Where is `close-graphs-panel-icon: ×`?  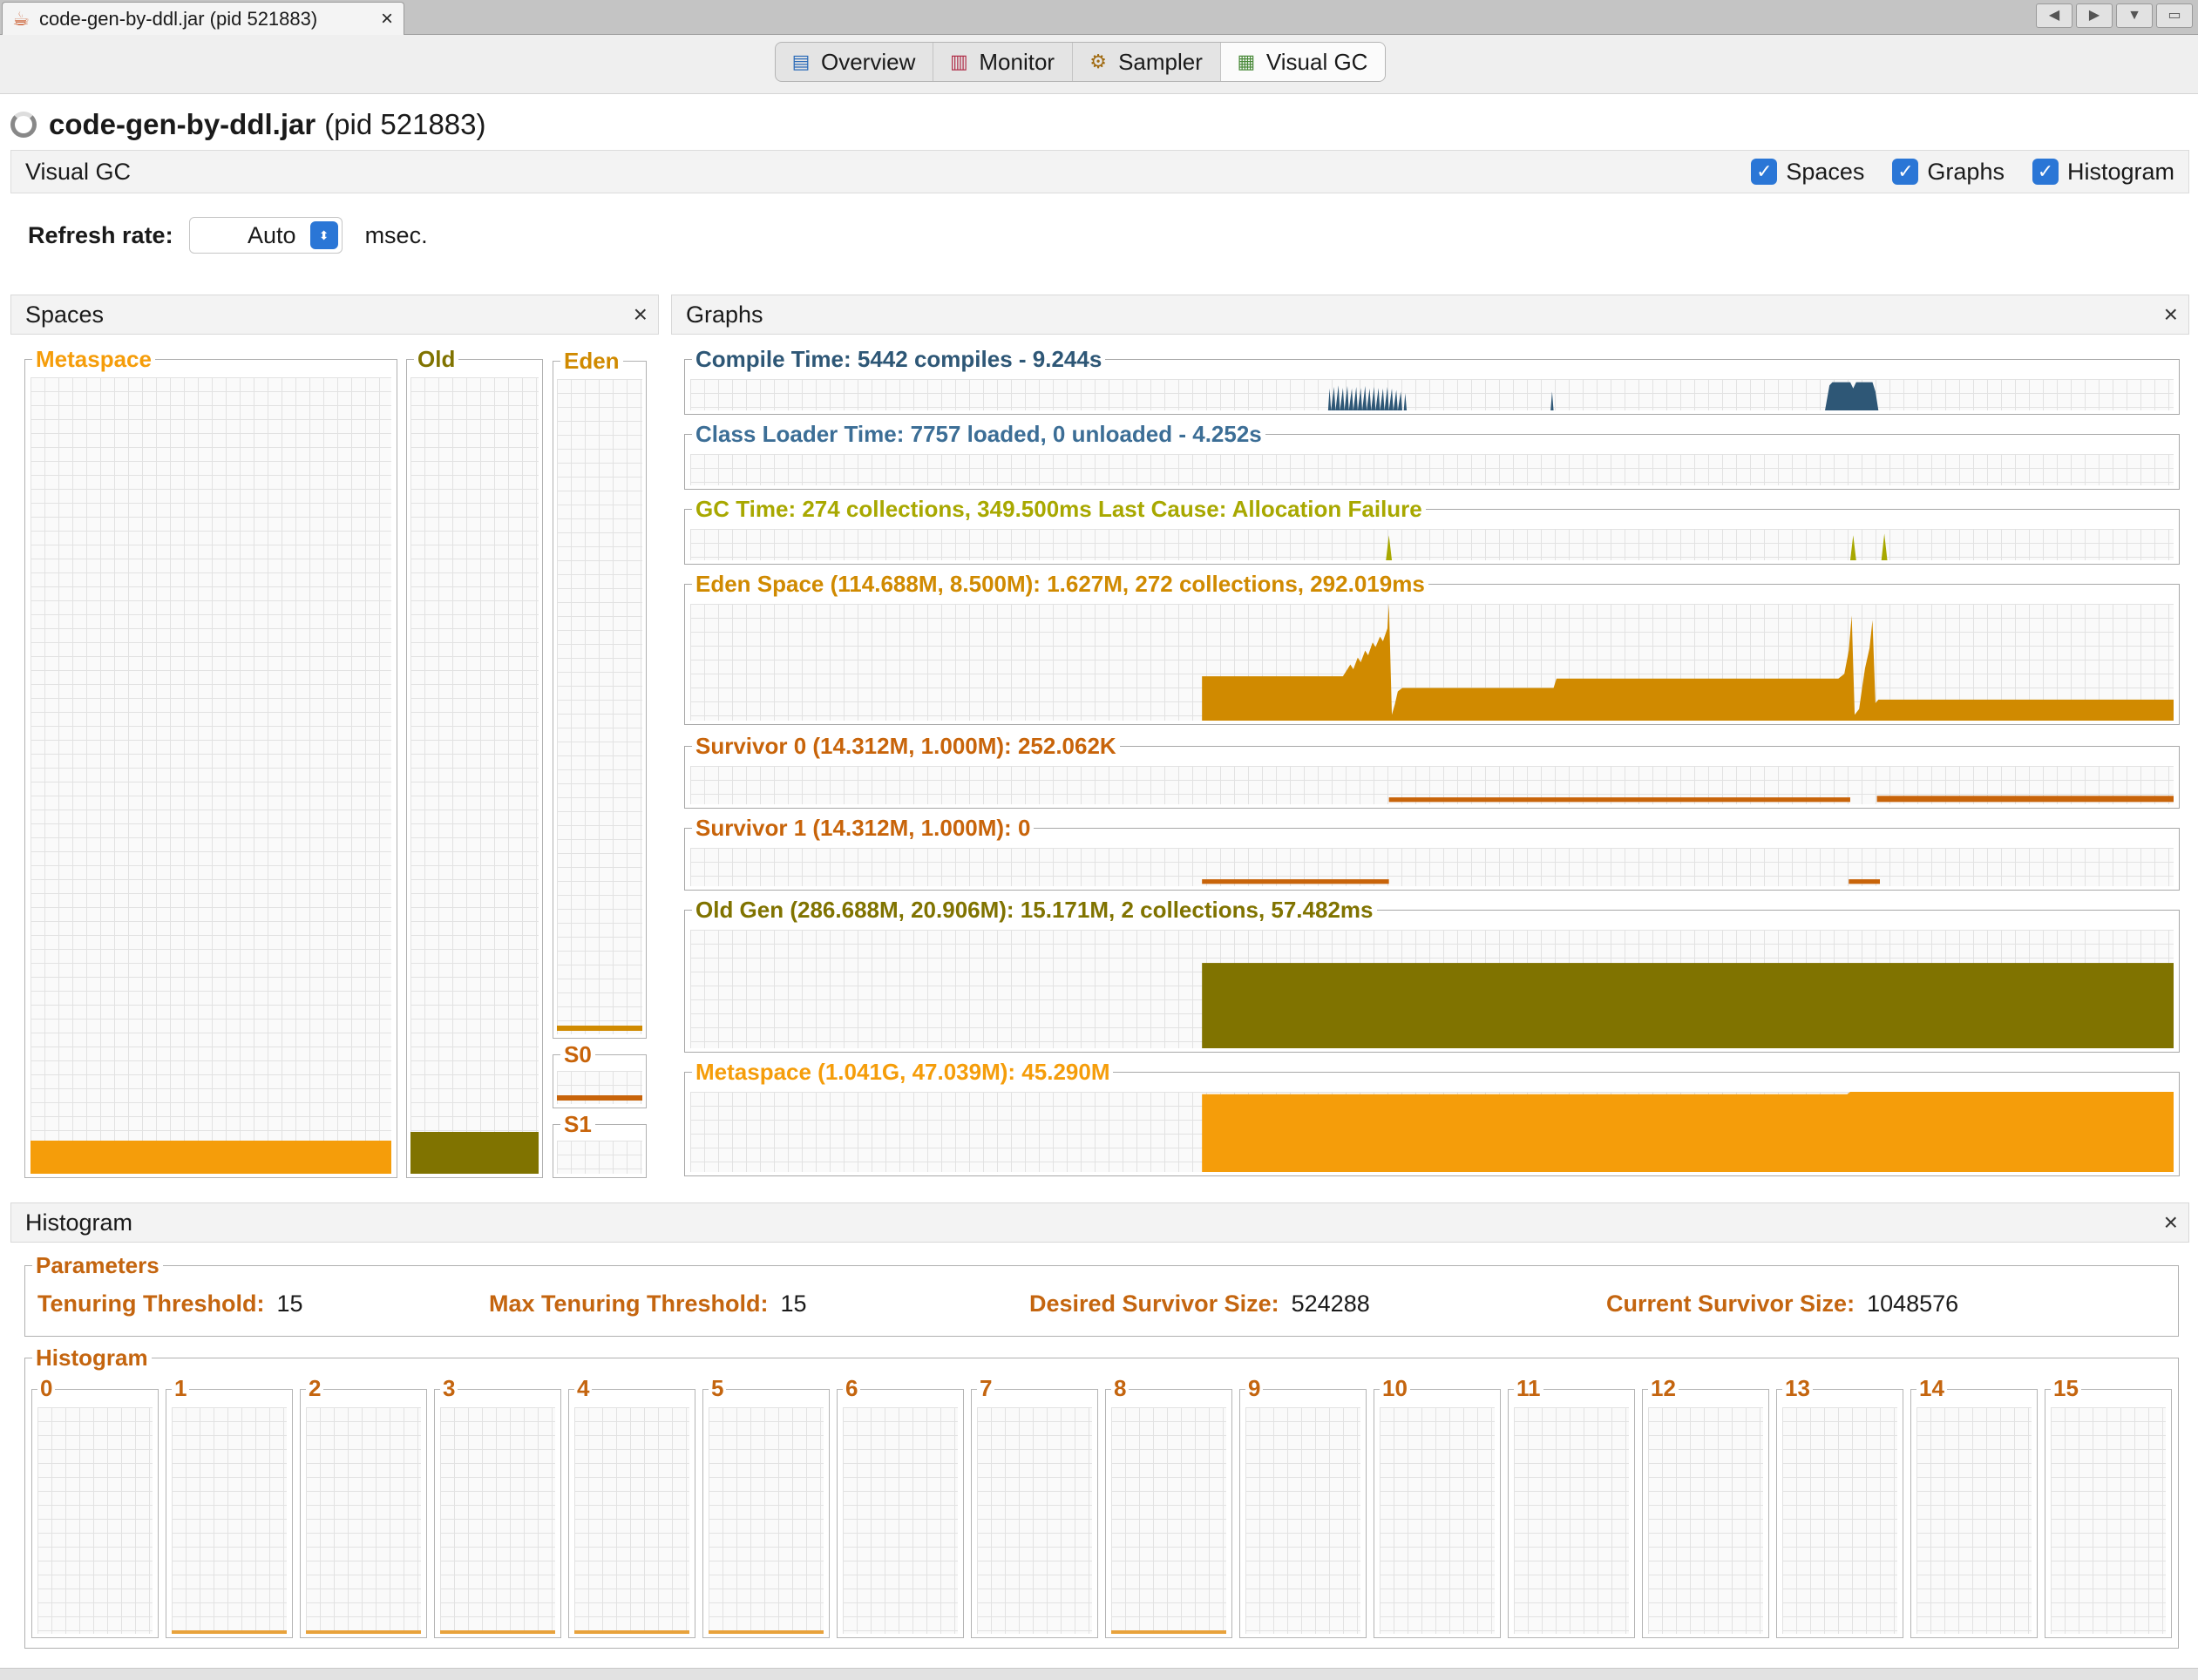 close-graphs-panel-icon: × is located at coordinates (2171, 315).